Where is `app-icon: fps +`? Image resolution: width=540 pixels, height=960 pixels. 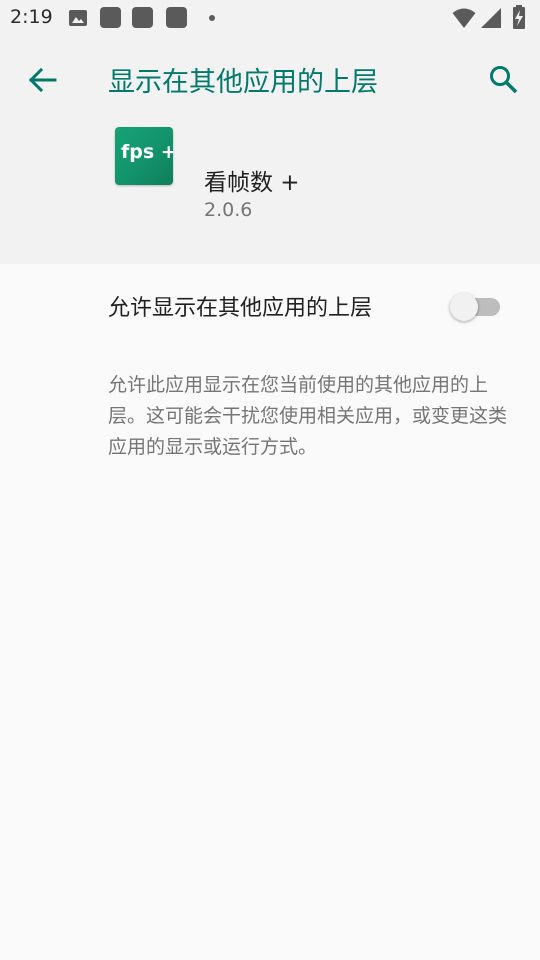
app-icon: fps + is located at coordinates (144, 156).